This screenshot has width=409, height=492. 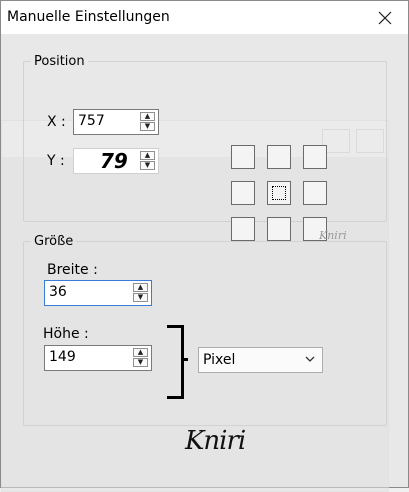 I want to click on kniri-logo: Kniri, so click(x=215, y=441).